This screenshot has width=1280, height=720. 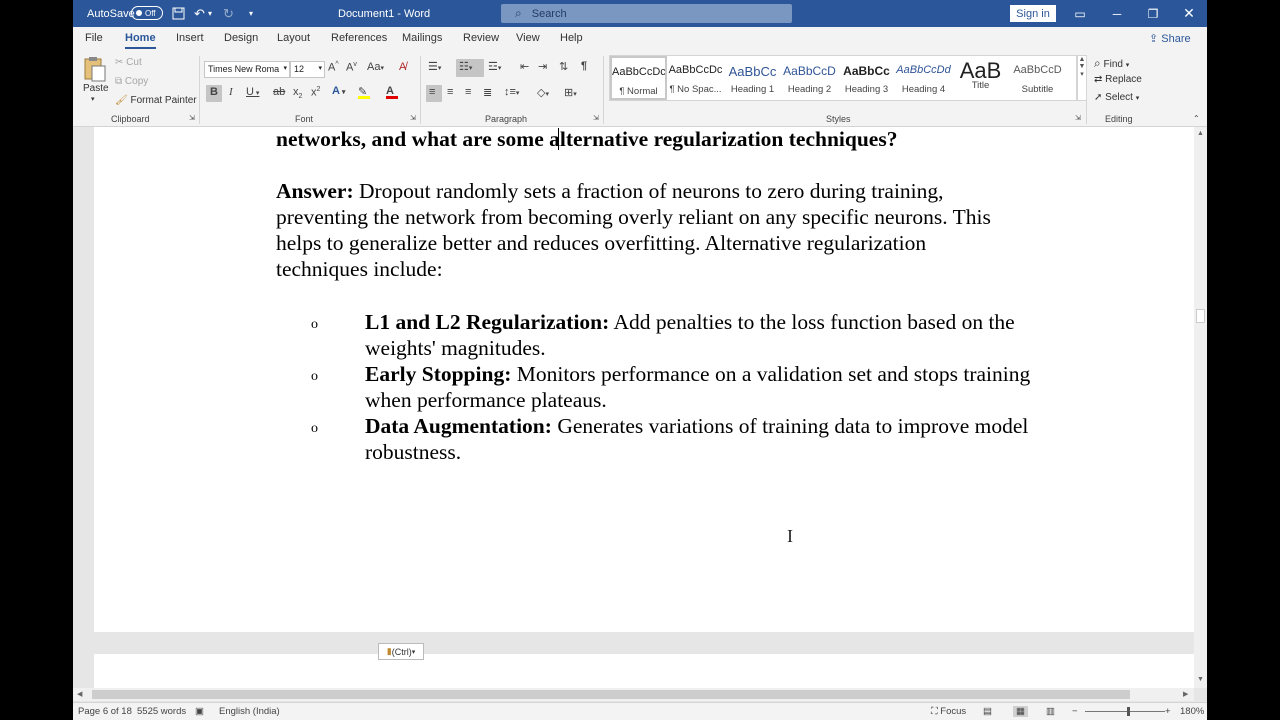 I want to click on font-size-box: 12 ▾, so click(x=307, y=69).